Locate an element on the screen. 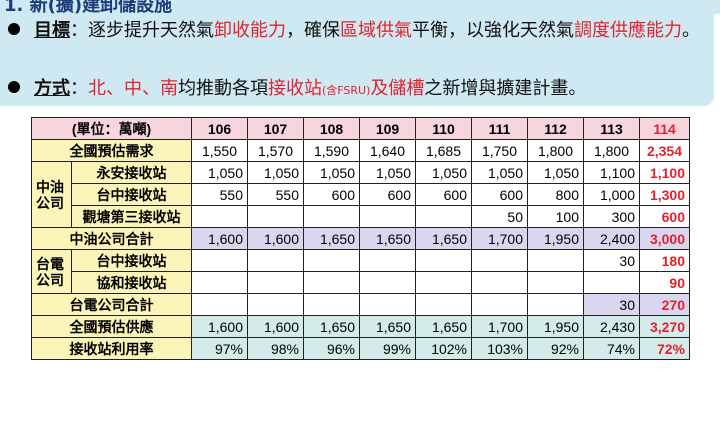  taipower-row: 台電 公司 台中接收站 30 180 is located at coordinates (360, 271).